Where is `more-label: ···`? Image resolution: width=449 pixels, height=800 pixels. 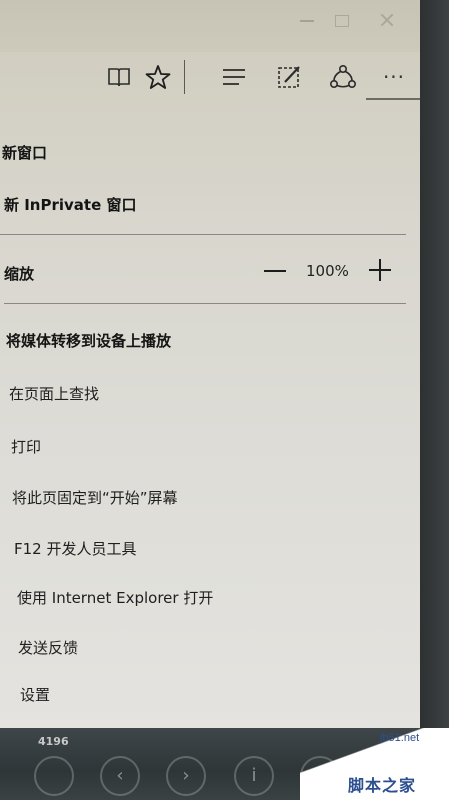 more-label: ··· is located at coordinates (394, 77).